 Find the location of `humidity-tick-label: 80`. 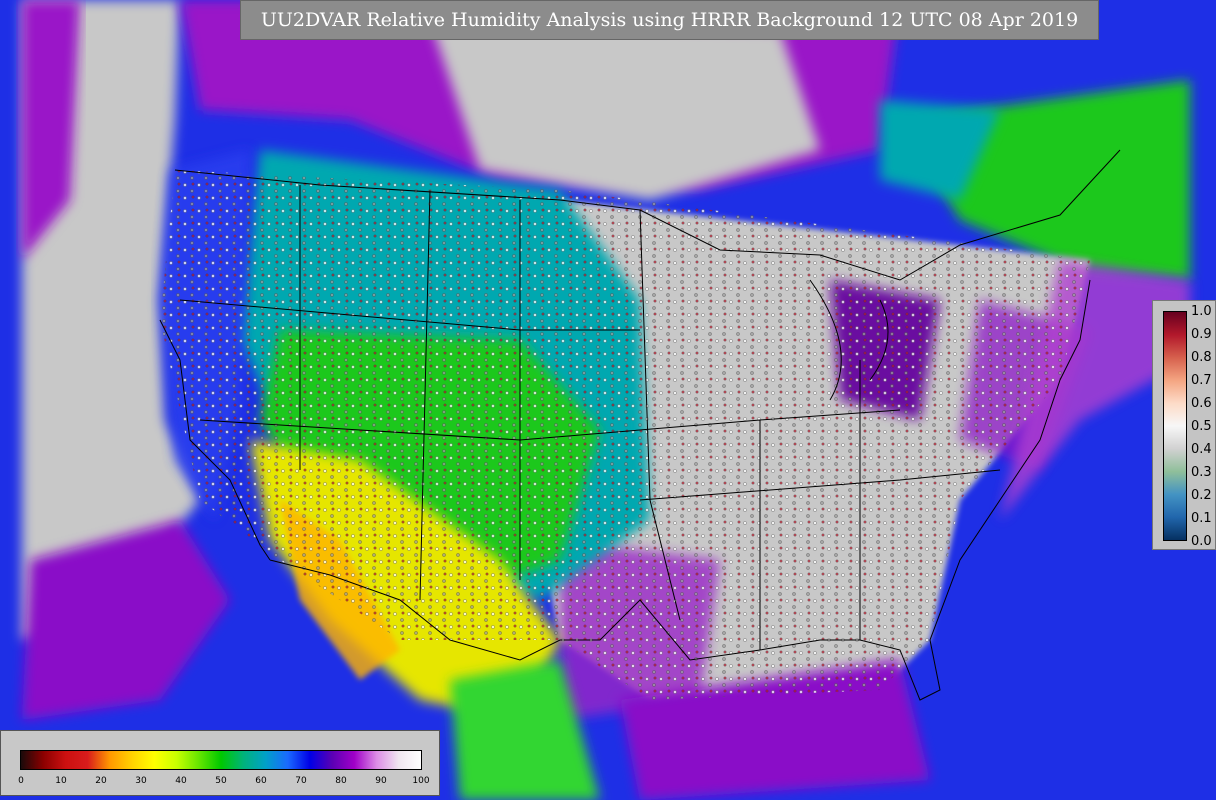

humidity-tick-label: 80 is located at coordinates (341, 781).